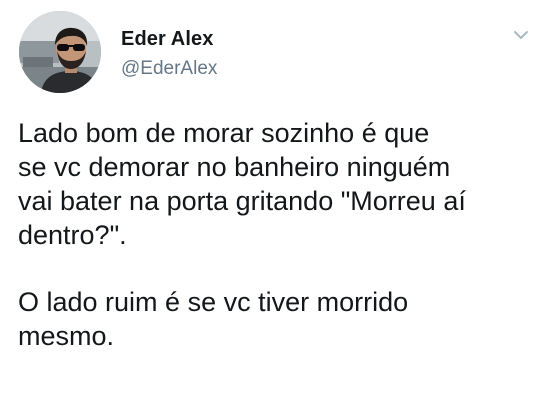 Image resolution: width=543 pixels, height=403 pixels. Describe the element at coordinates (66, 336) in the screenshot. I see `tweet-line: mesmo.` at that location.